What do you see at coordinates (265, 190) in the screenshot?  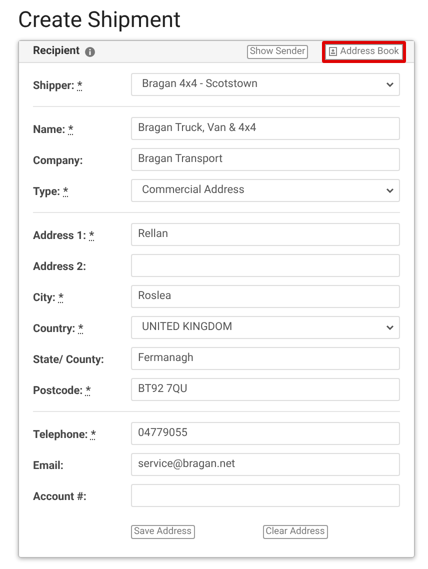 I see `dropdown: Commercial Address` at bounding box center [265, 190].